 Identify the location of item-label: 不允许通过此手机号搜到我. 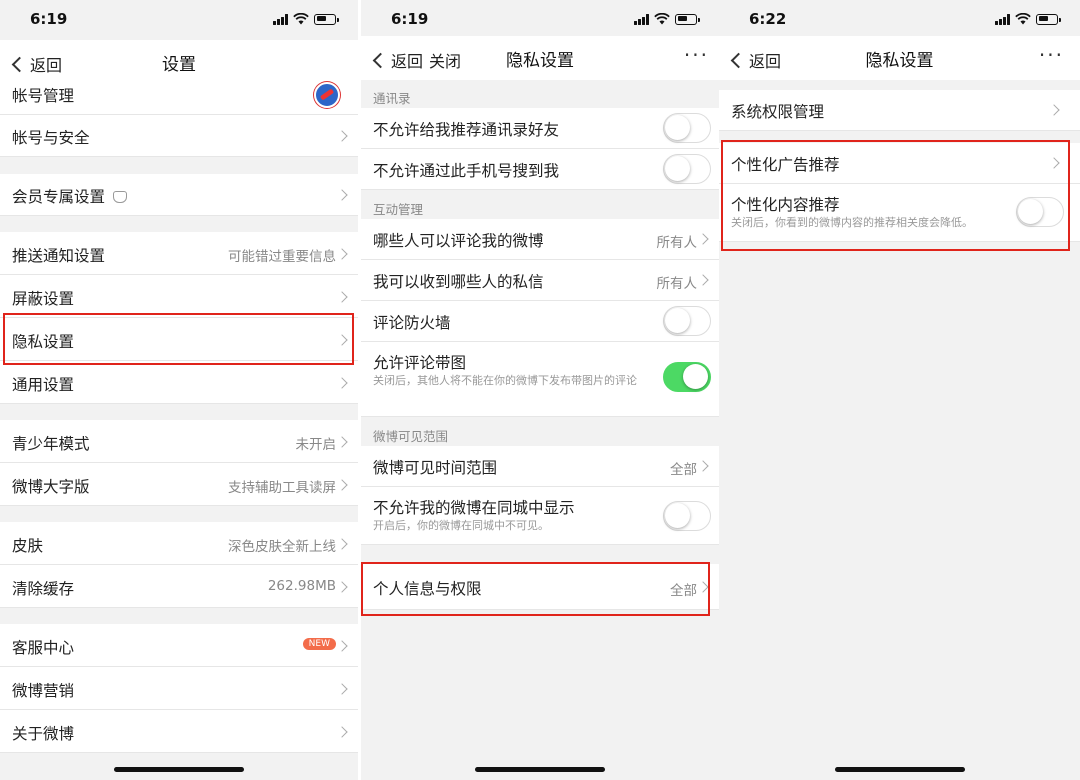
(466, 171).